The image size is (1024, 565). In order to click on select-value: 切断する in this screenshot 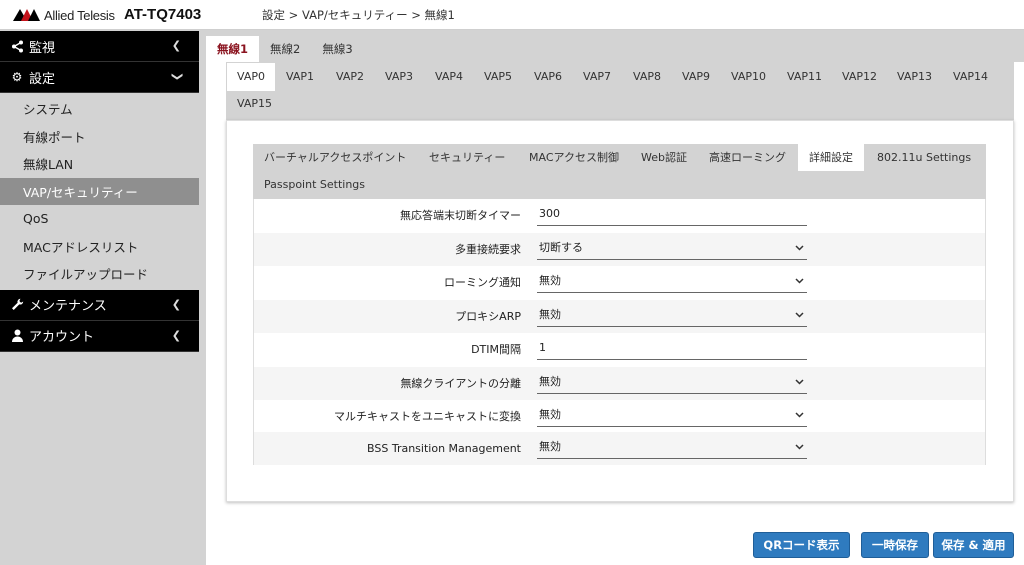, I will do `click(561, 247)`.